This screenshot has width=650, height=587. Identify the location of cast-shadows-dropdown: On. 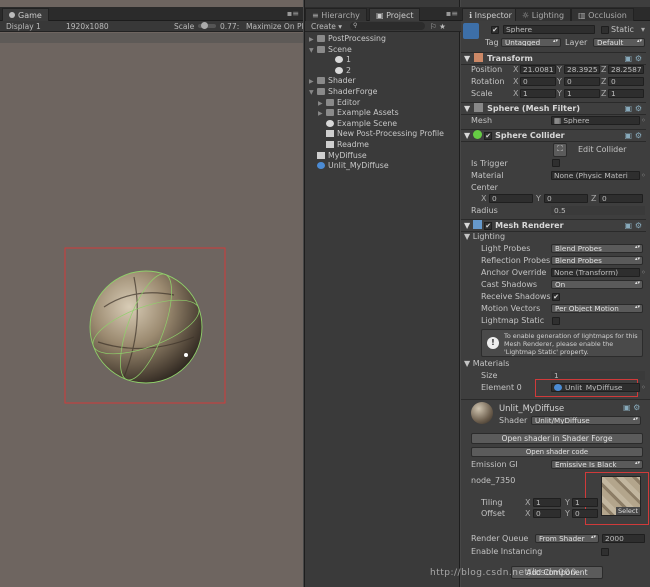
(597, 284).